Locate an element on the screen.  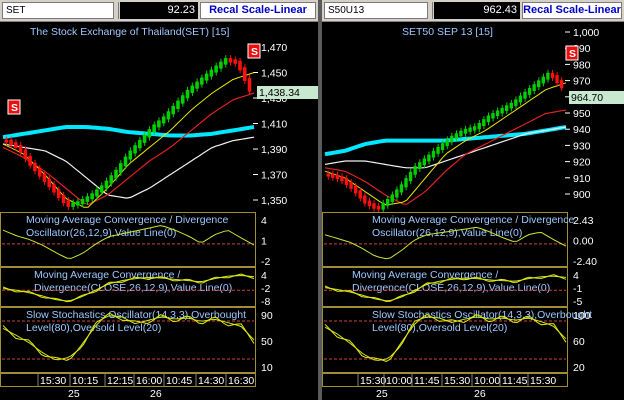
price-display: 962.43 is located at coordinates (477, 10).